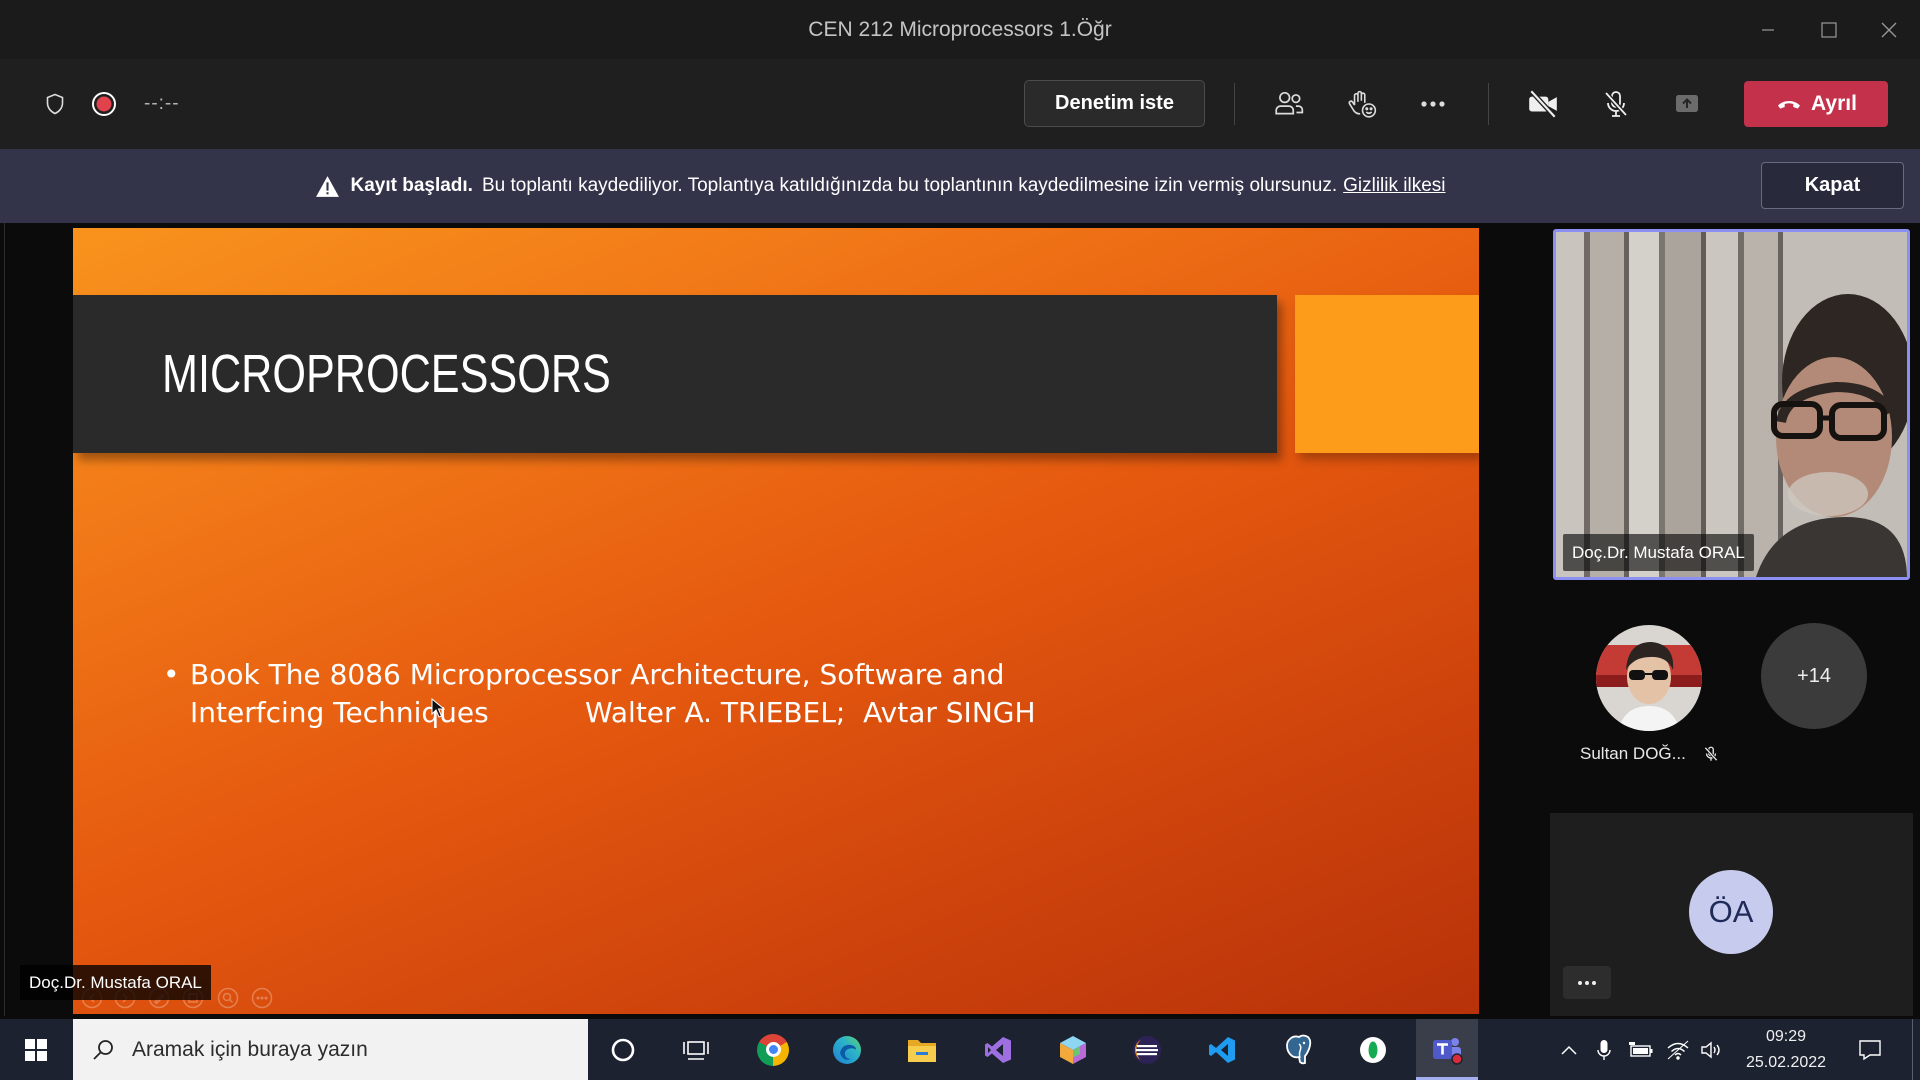 The height and width of the screenshot is (1080, 1920). I want to click on slide-title-bar: MICROPROCESSORS, so click(675, 374).